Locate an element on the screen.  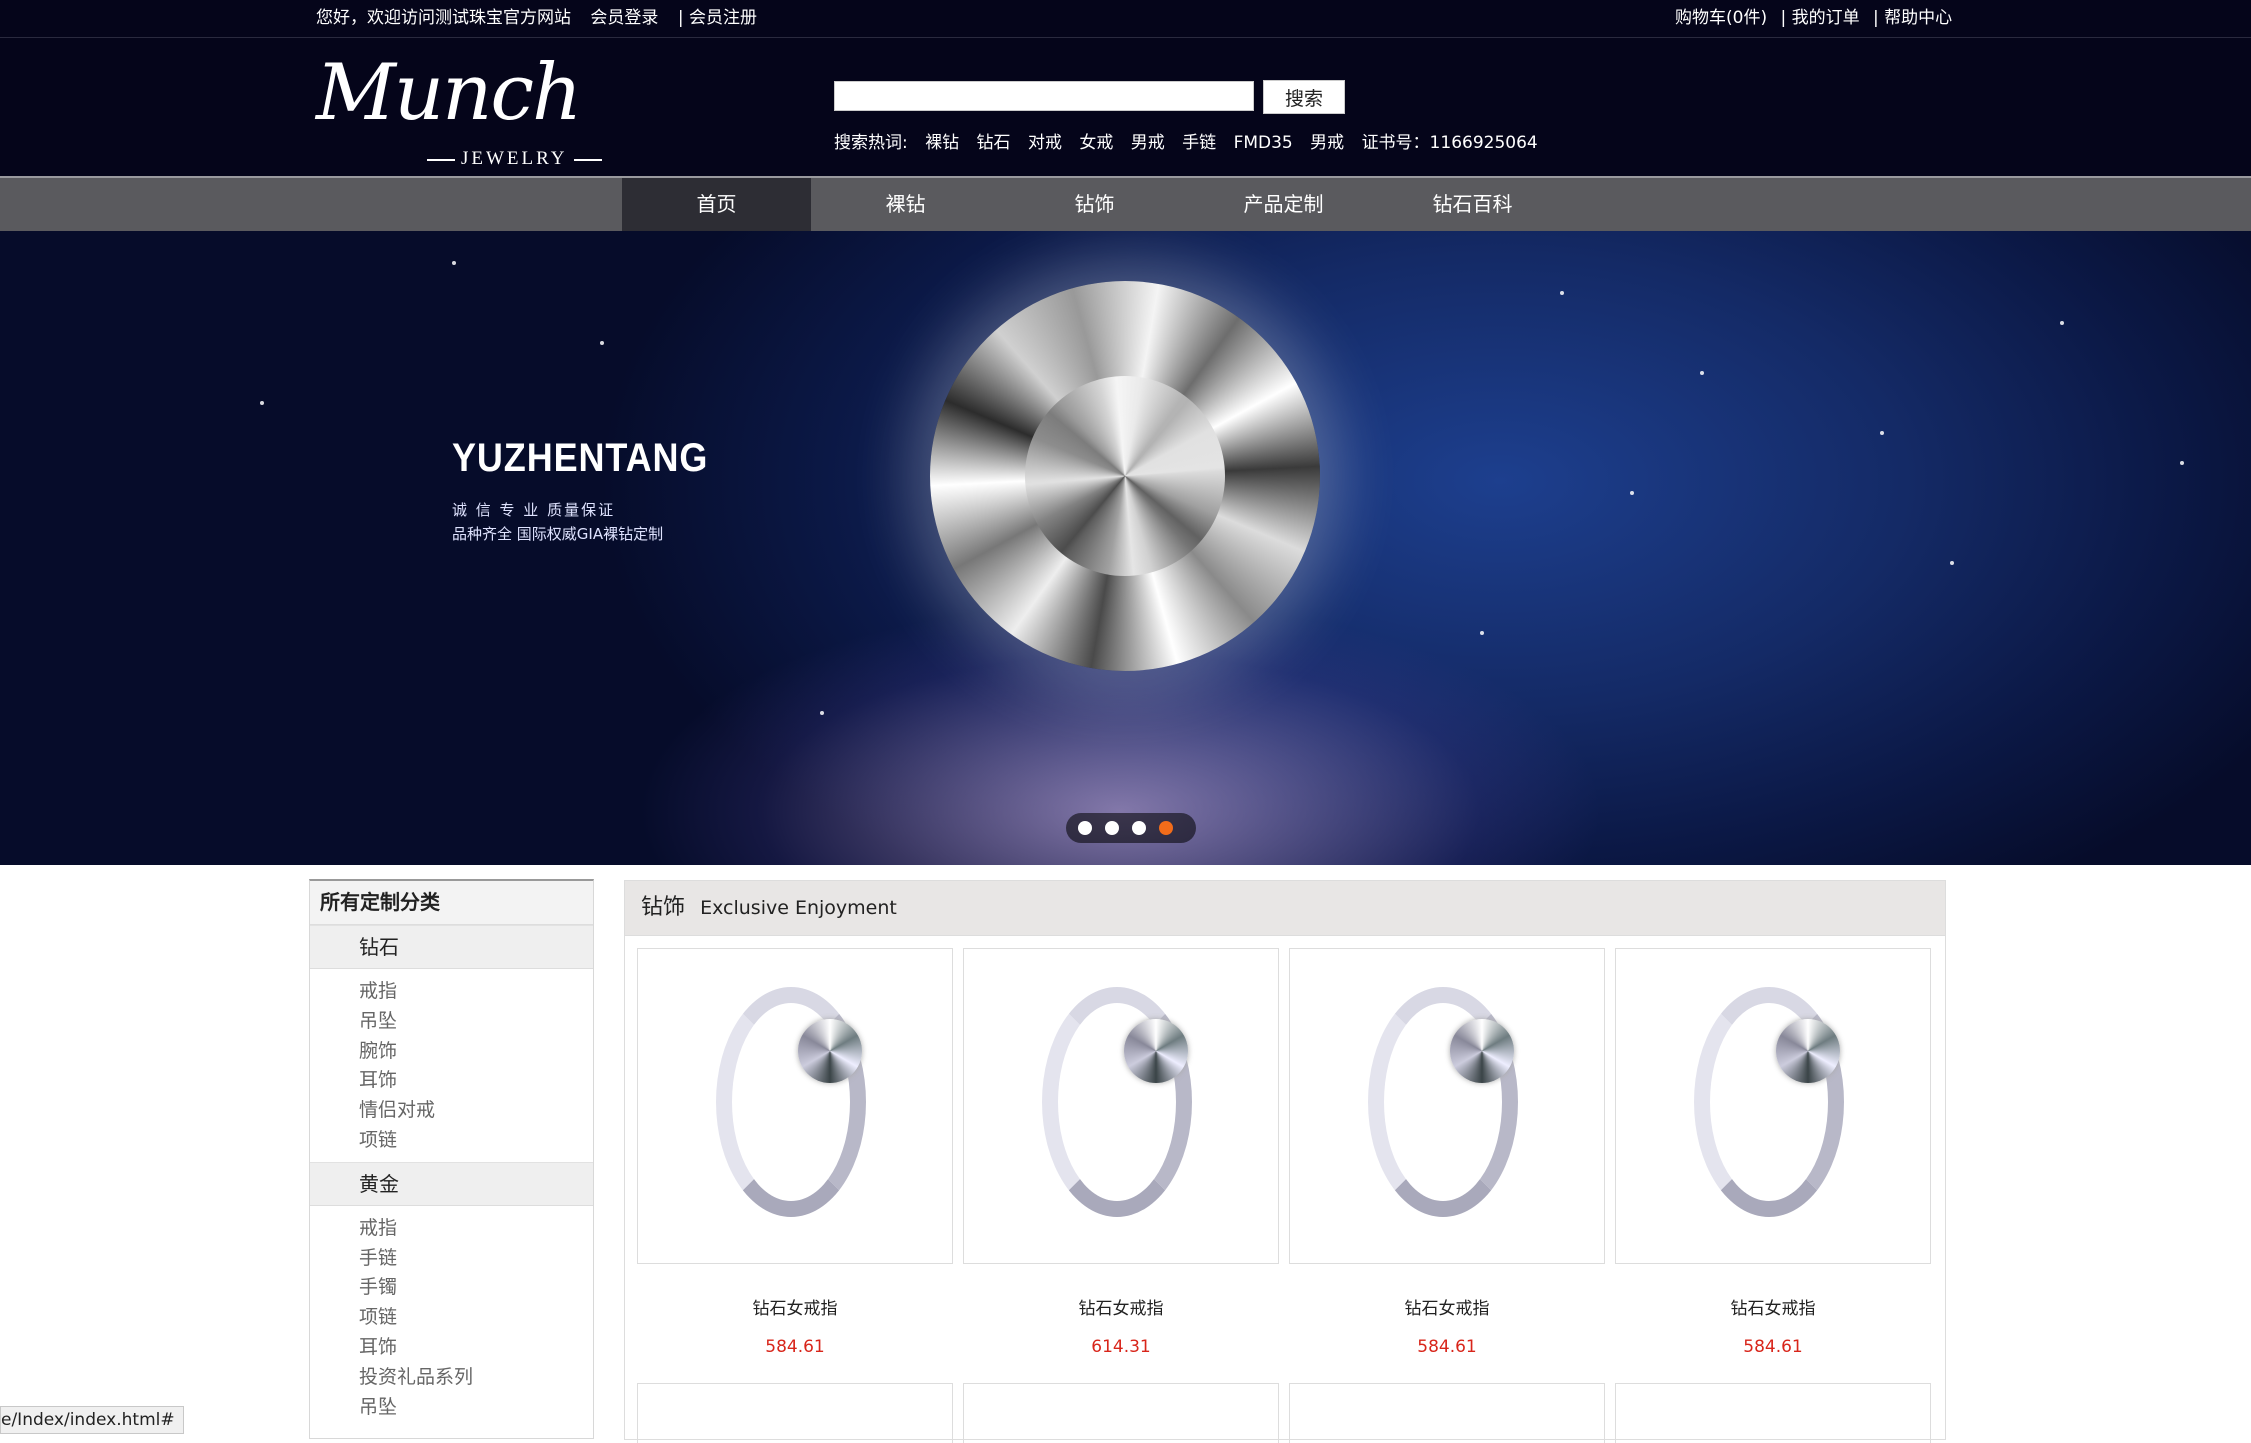
topbar-left: 您好，欢迎访问测试珠宝官方网站 会员登录 | 会员注册 is located at coordinates (543, 18).